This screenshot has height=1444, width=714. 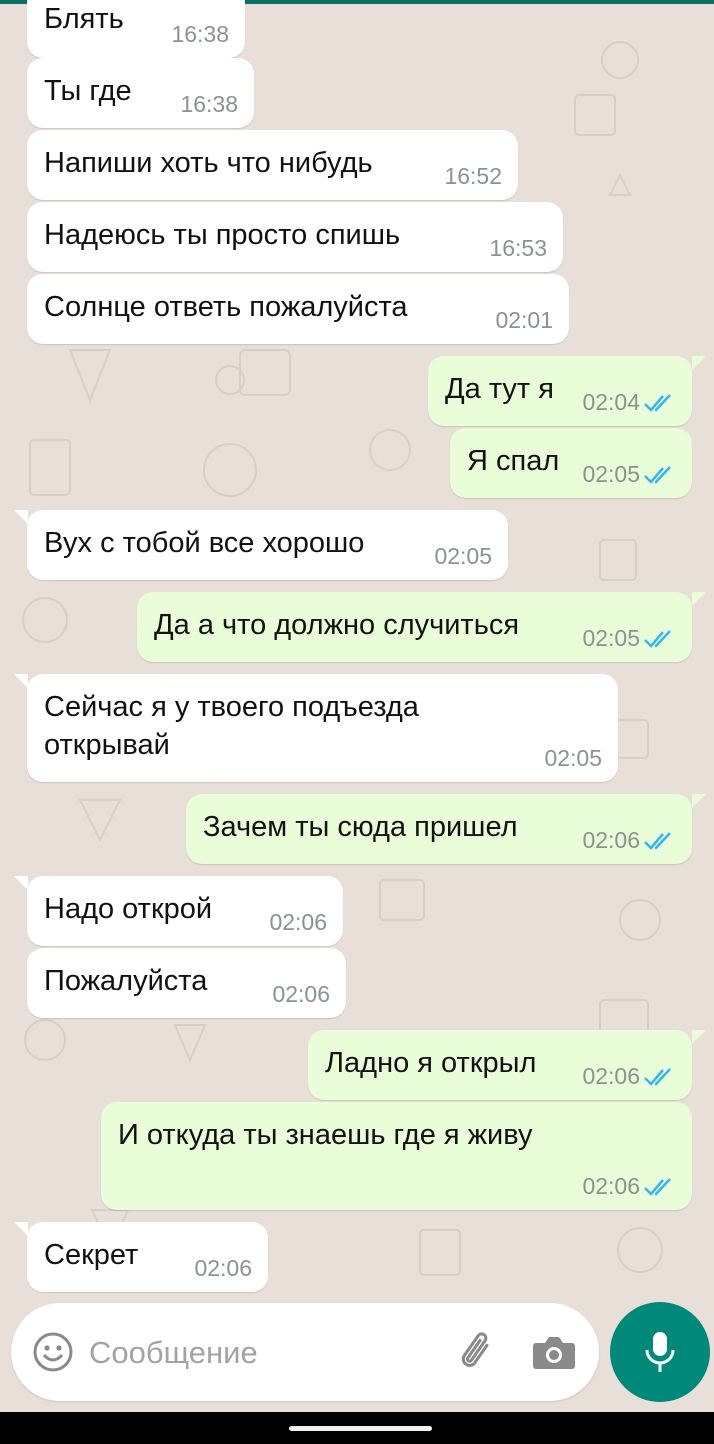 I want to click on message-bubble-incoming: Надо открой 02:06, so click(x=185, y=911).